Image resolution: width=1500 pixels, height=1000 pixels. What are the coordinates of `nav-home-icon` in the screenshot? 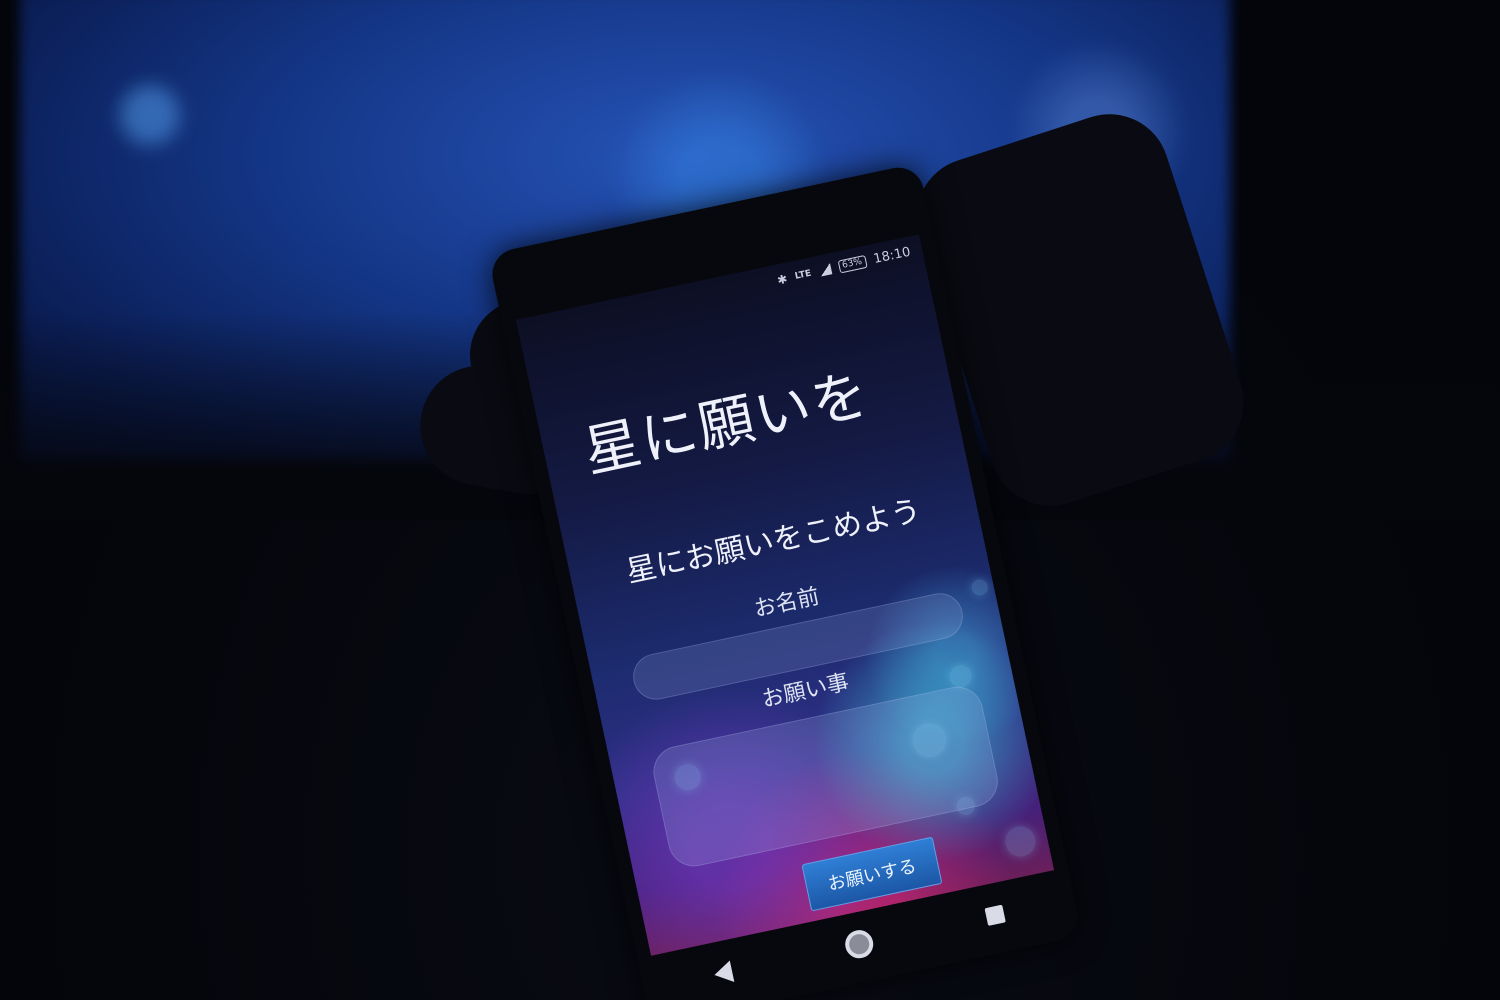 It's located at (859, 944).